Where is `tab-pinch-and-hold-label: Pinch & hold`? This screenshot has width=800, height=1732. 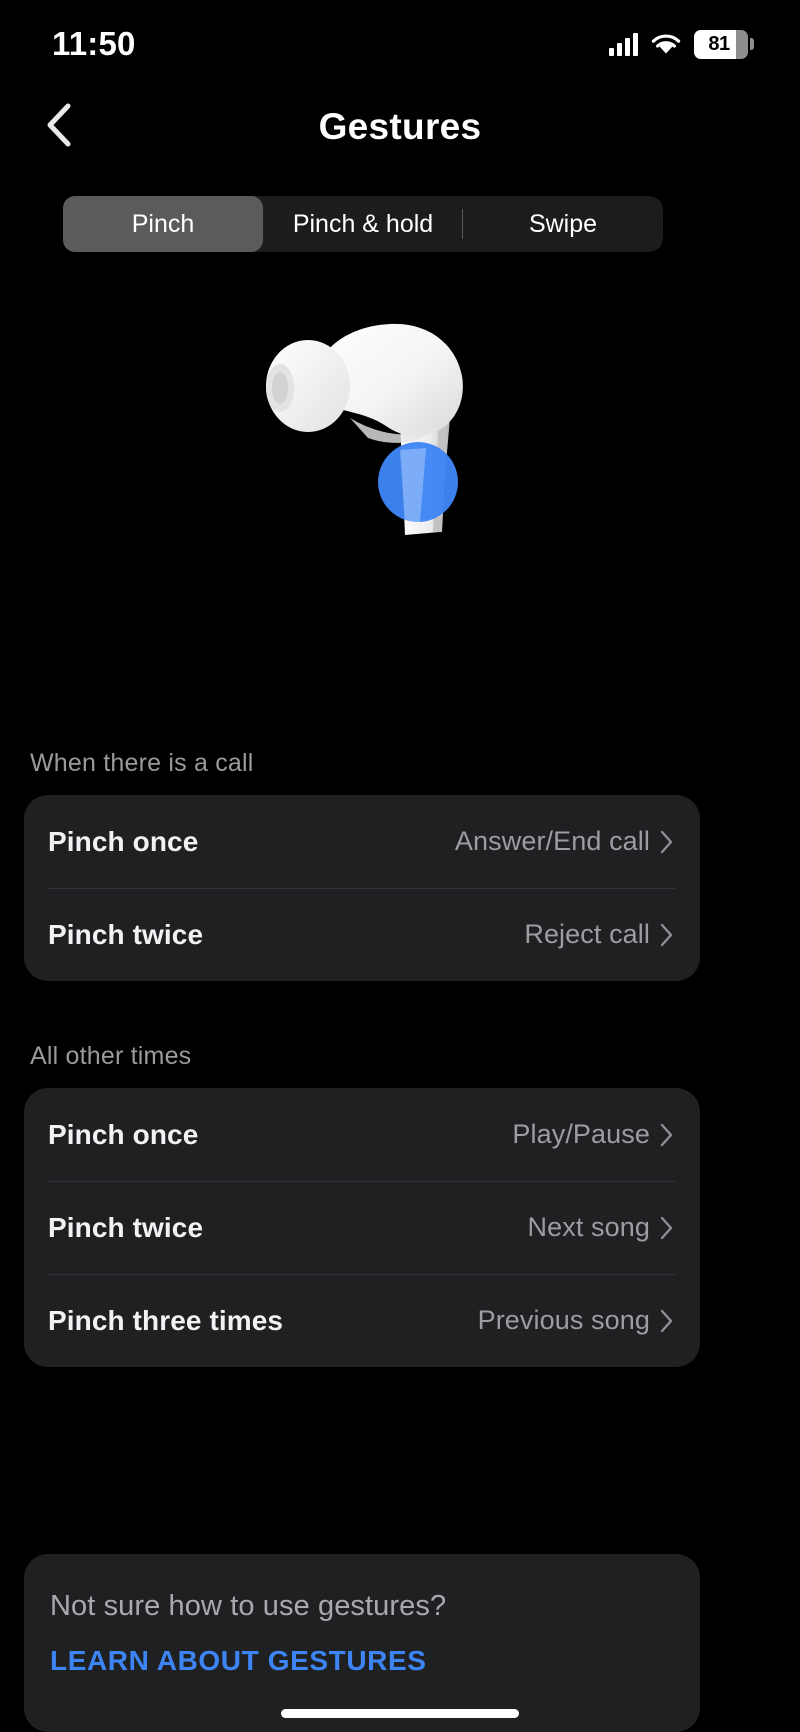 tab-pinch-and-hold-label: Pinch & hold is located at coordinates (363, 223).